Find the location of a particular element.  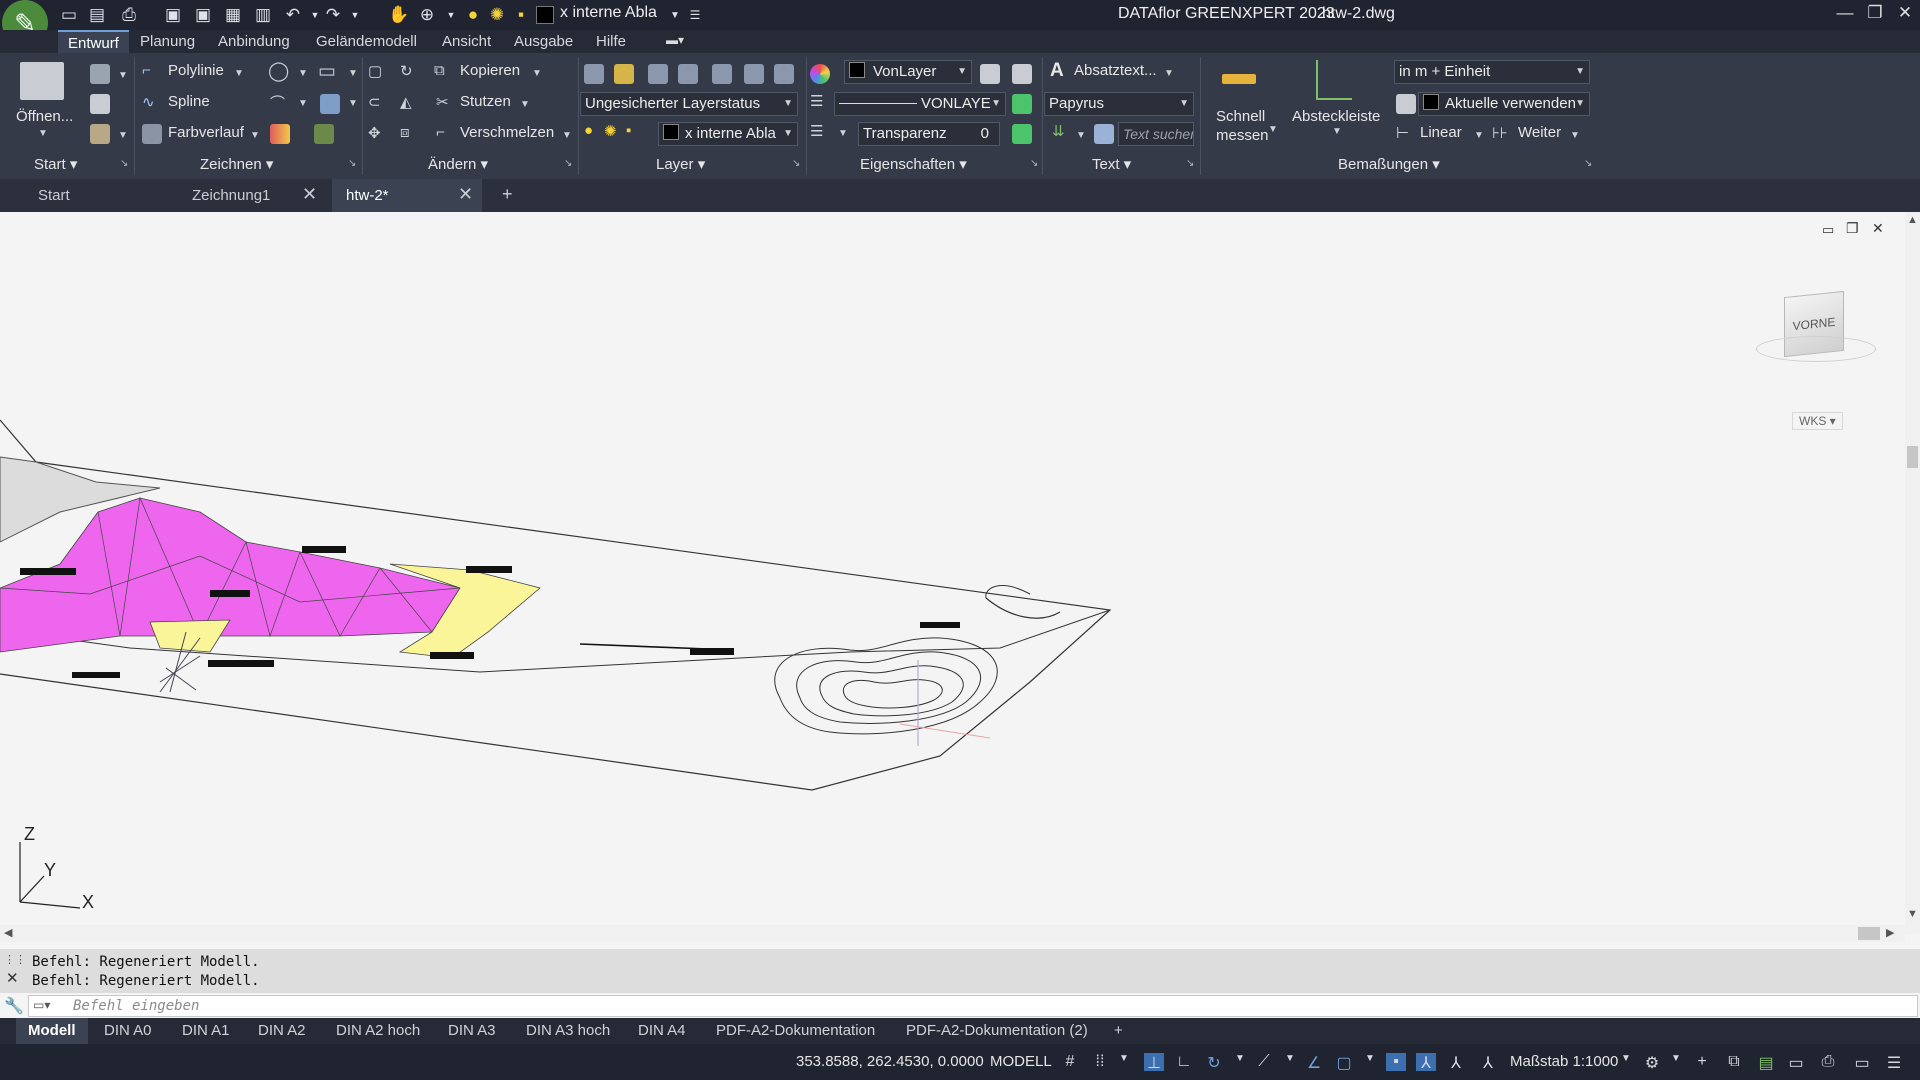

text-style-icon: ⇊ is located at coordinates (1058, 131).